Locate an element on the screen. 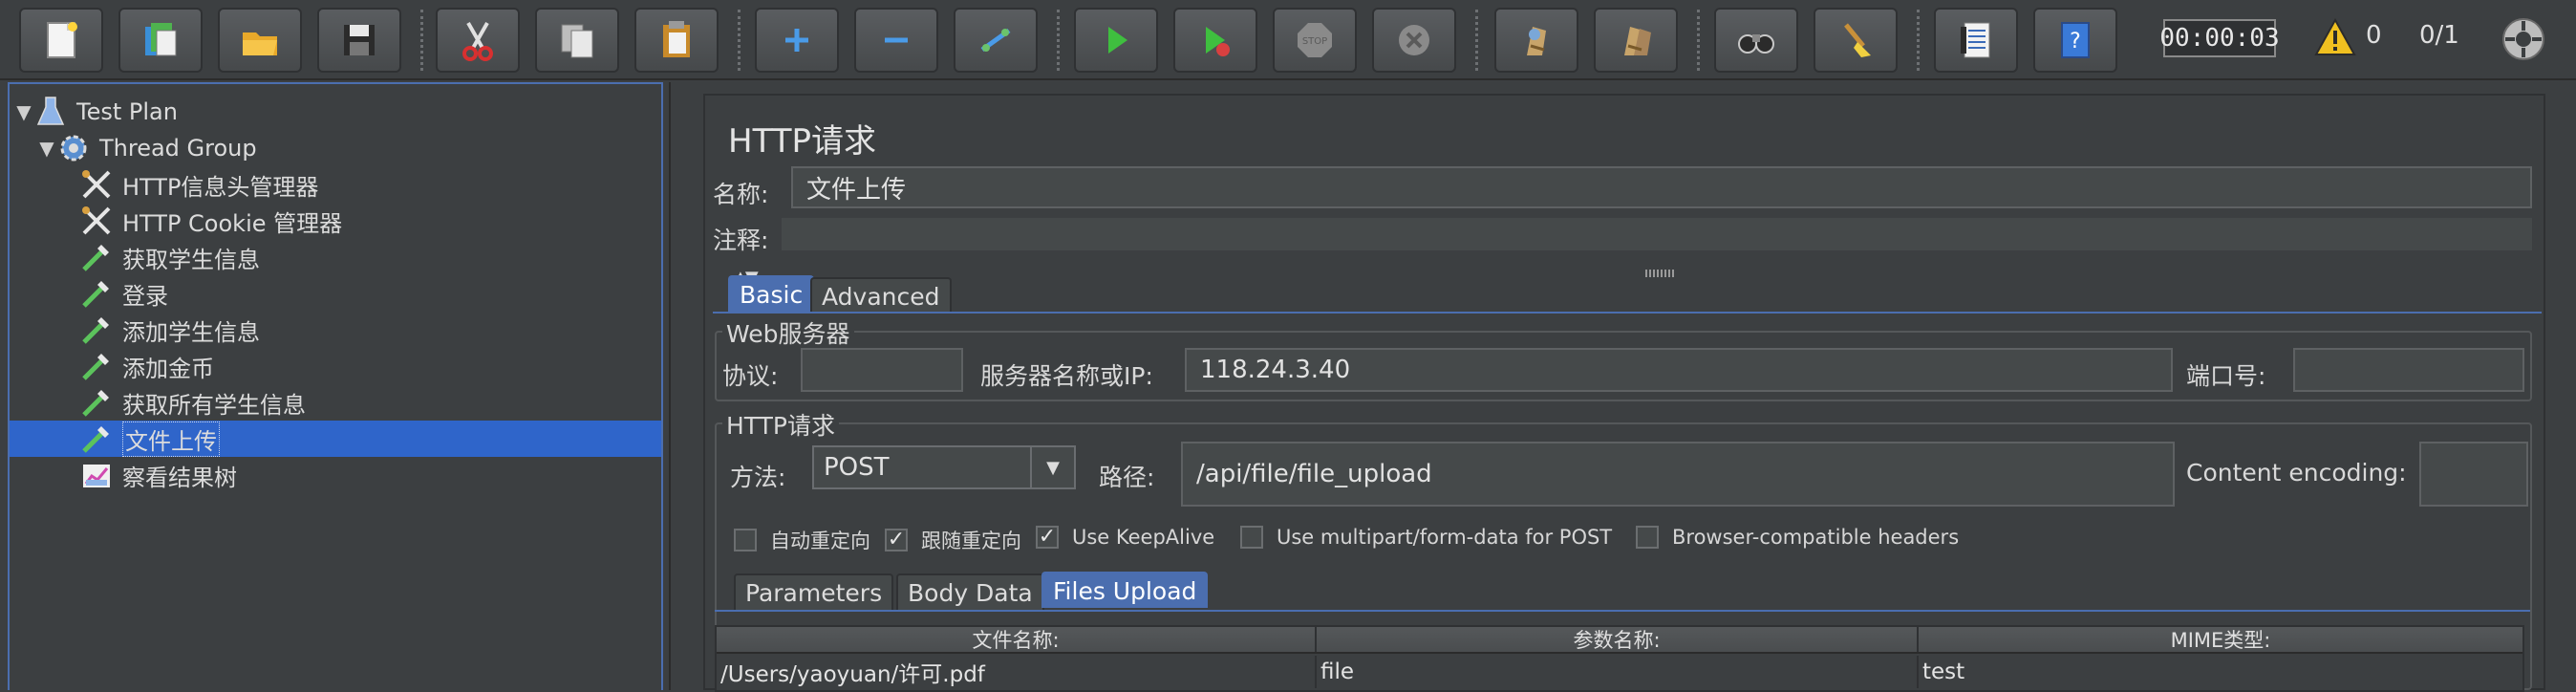 Image resolution: width=2576 pixels, height=692 pixels. resize-grip-icon is located at coordinates (1659, 273).